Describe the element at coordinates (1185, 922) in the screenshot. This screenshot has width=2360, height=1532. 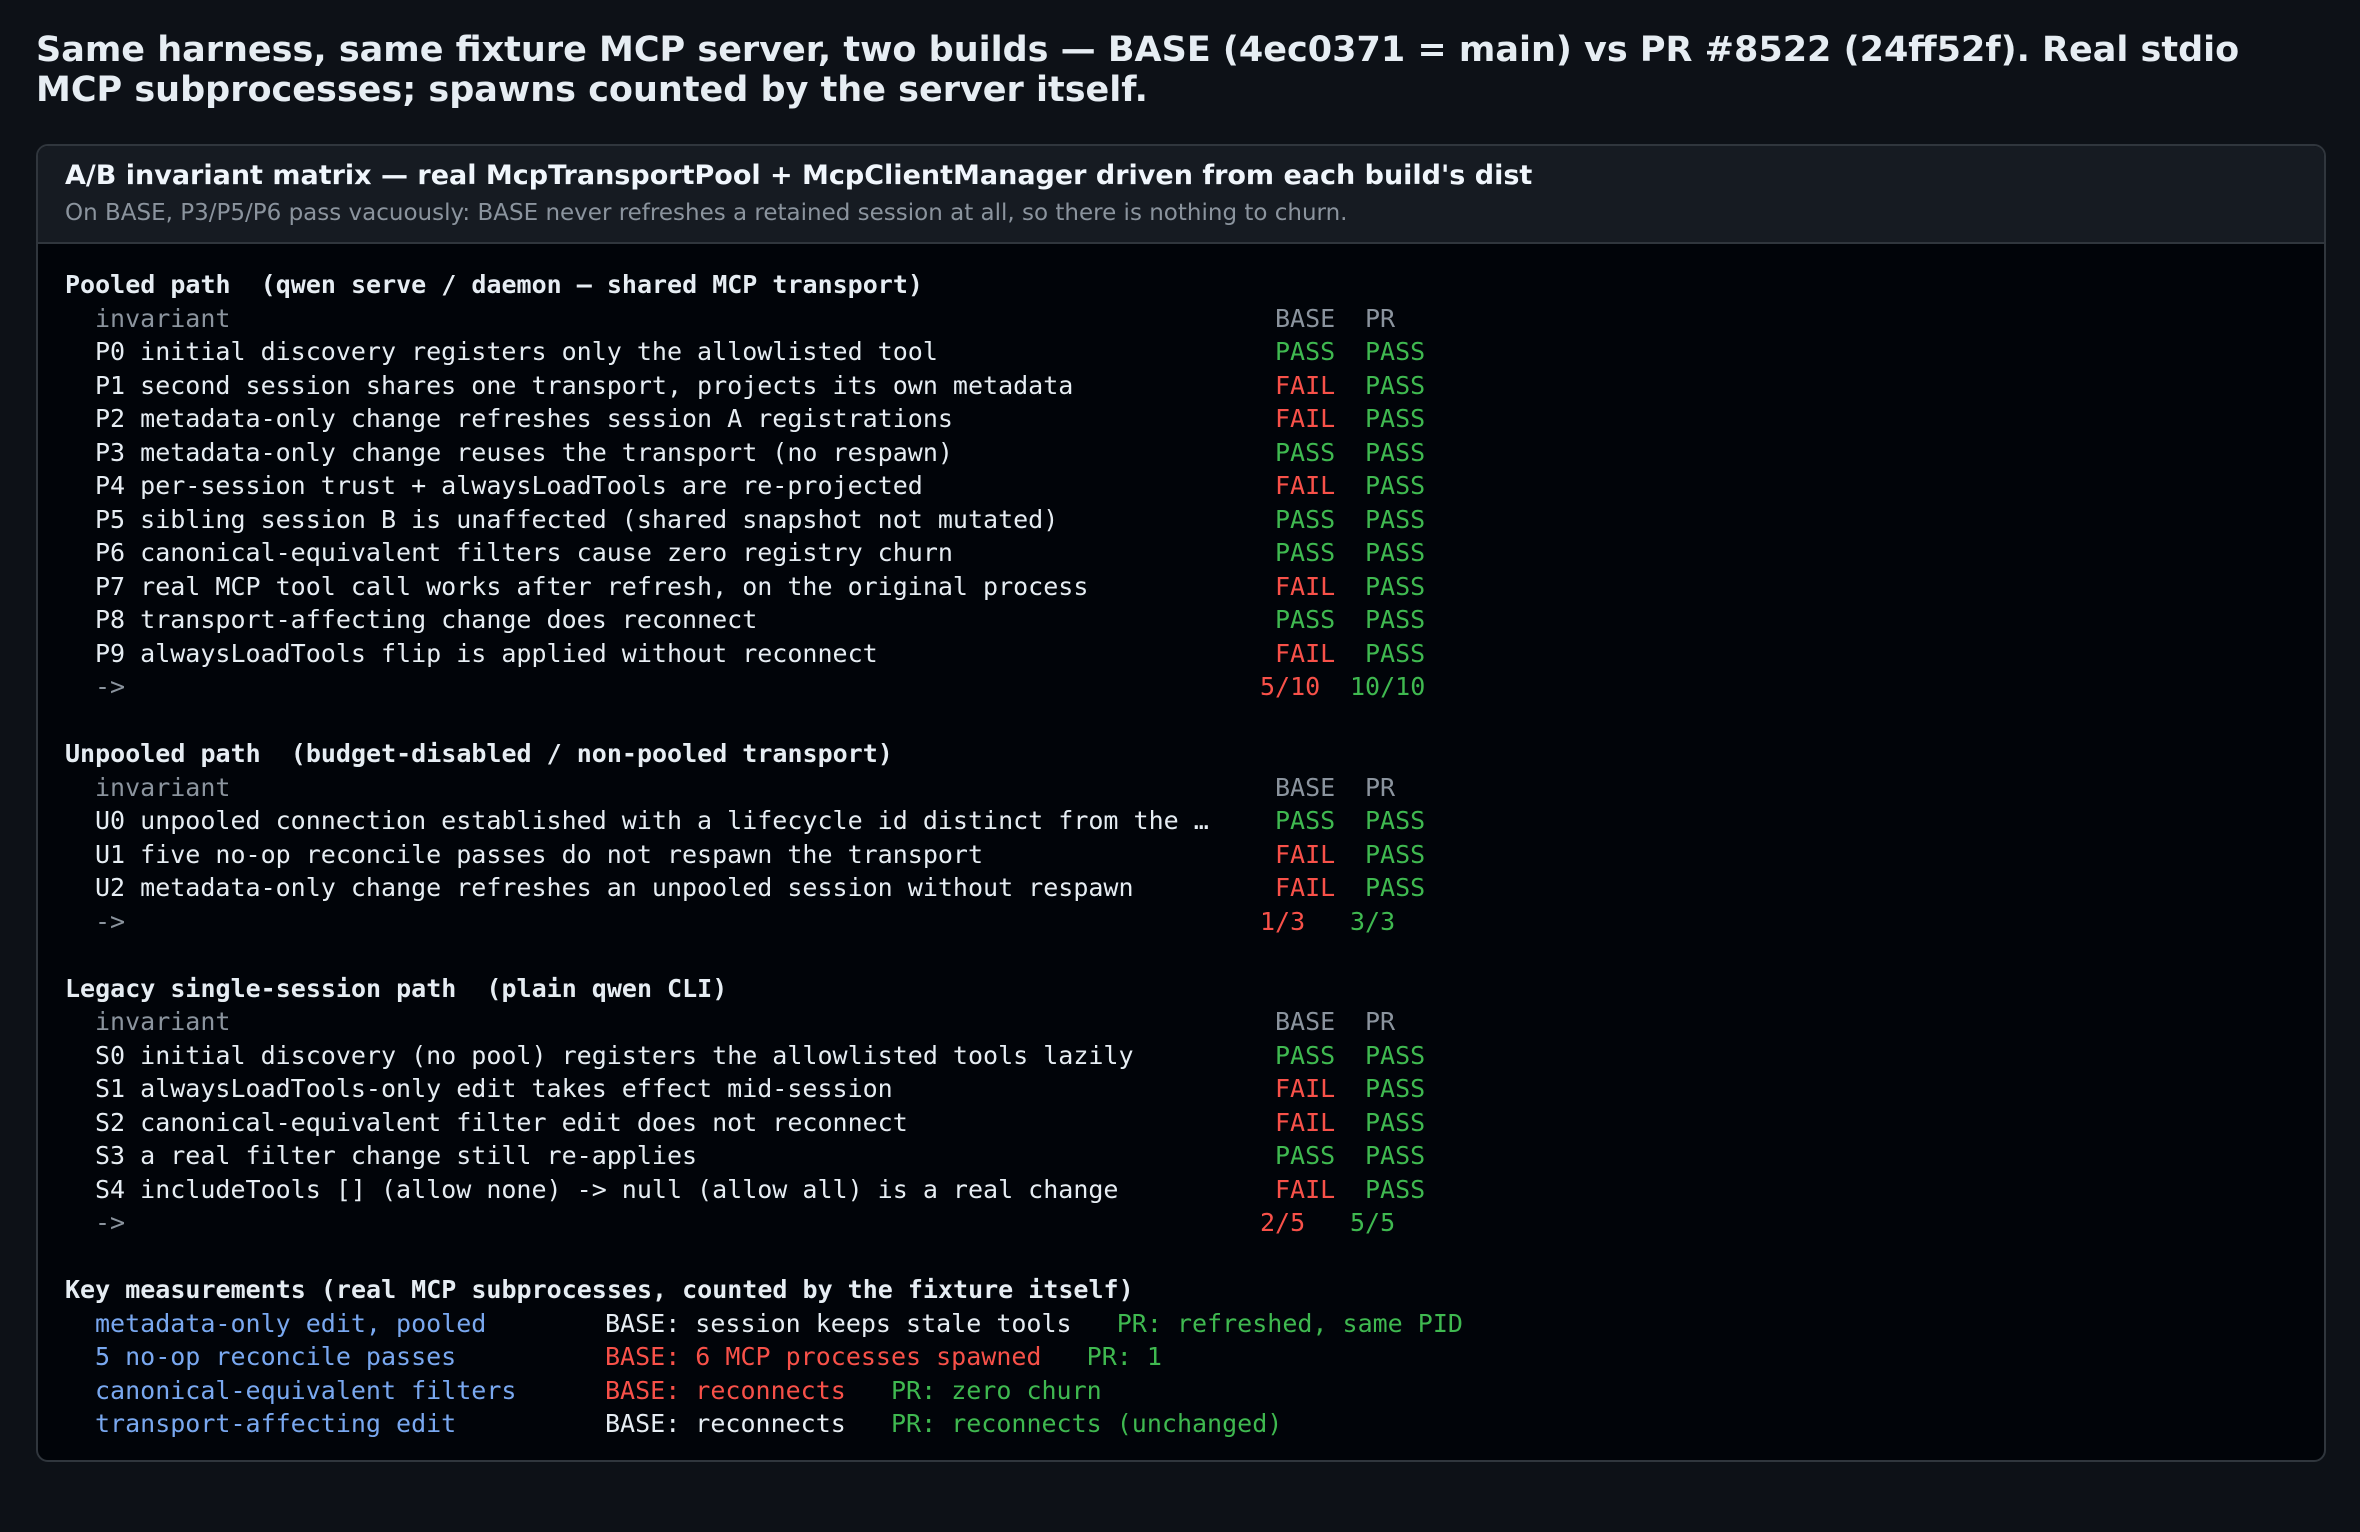
I see `score-row: -> 1/3 3/3` at that location.